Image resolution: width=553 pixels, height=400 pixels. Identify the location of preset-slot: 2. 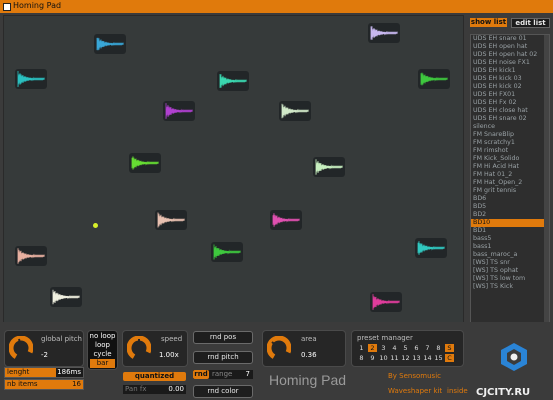
(372, 348).